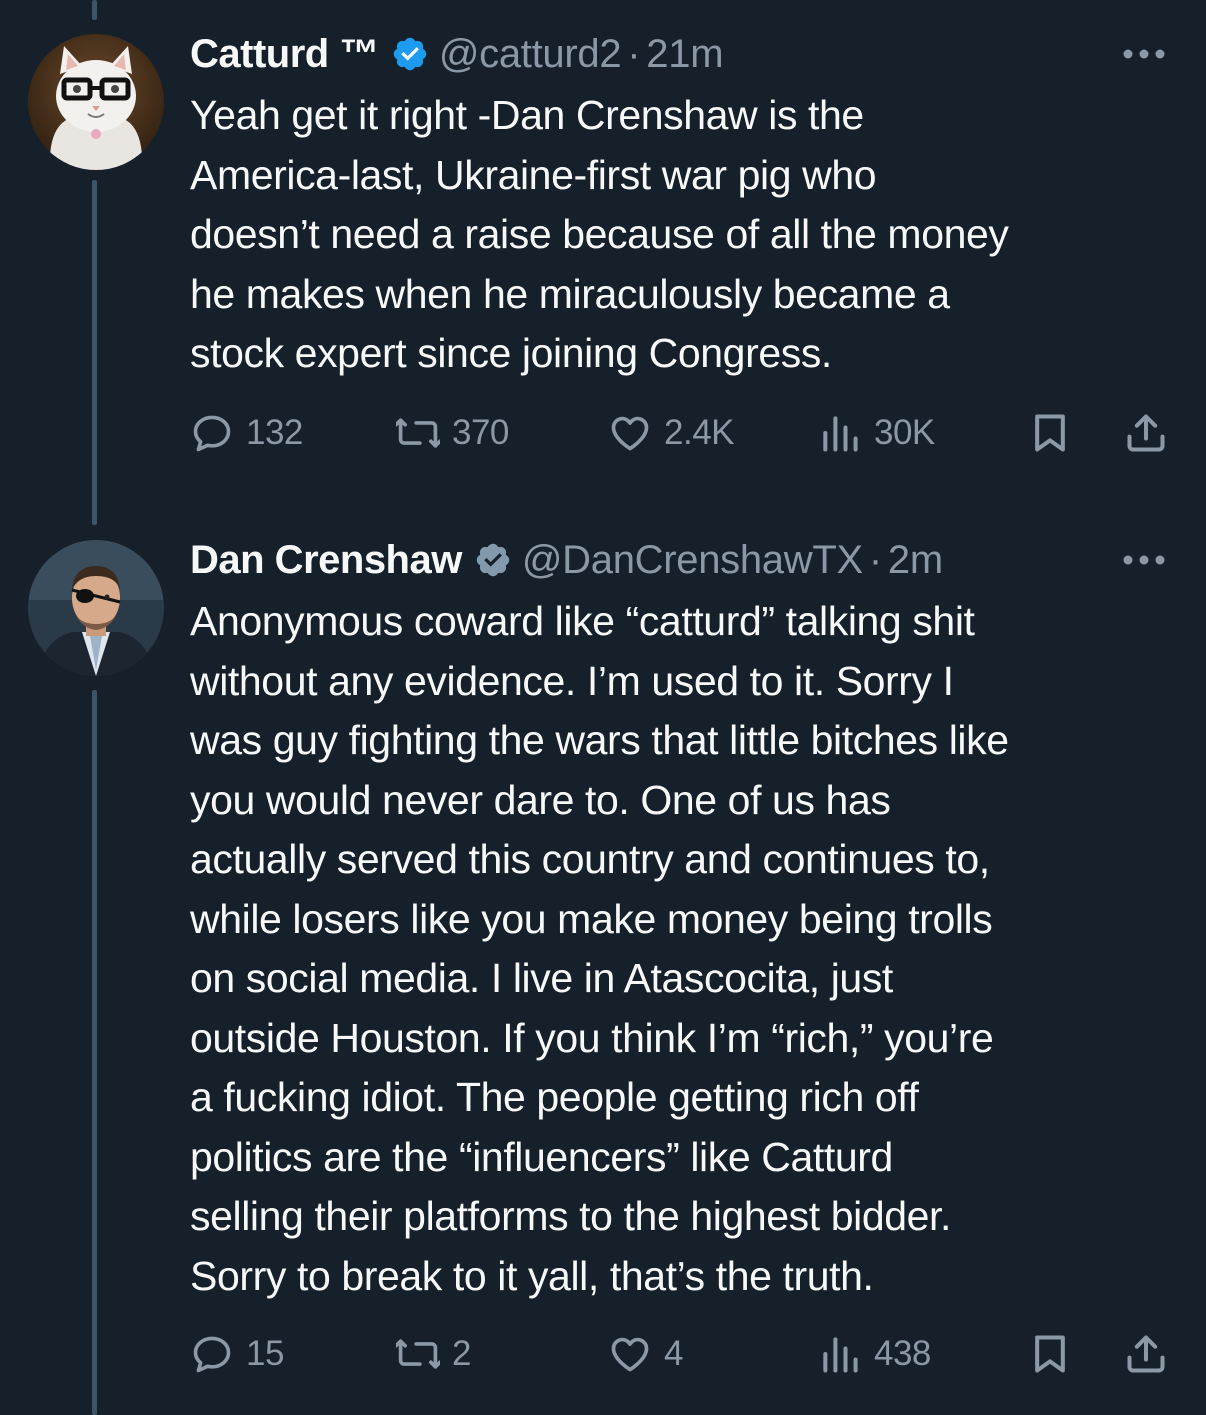 This screenshot has height=1415, width=1206. What do you see at coordinates (265, 1353) in the screenshot?
I see `reply-count: 15` at bounding box center [265, 1353].